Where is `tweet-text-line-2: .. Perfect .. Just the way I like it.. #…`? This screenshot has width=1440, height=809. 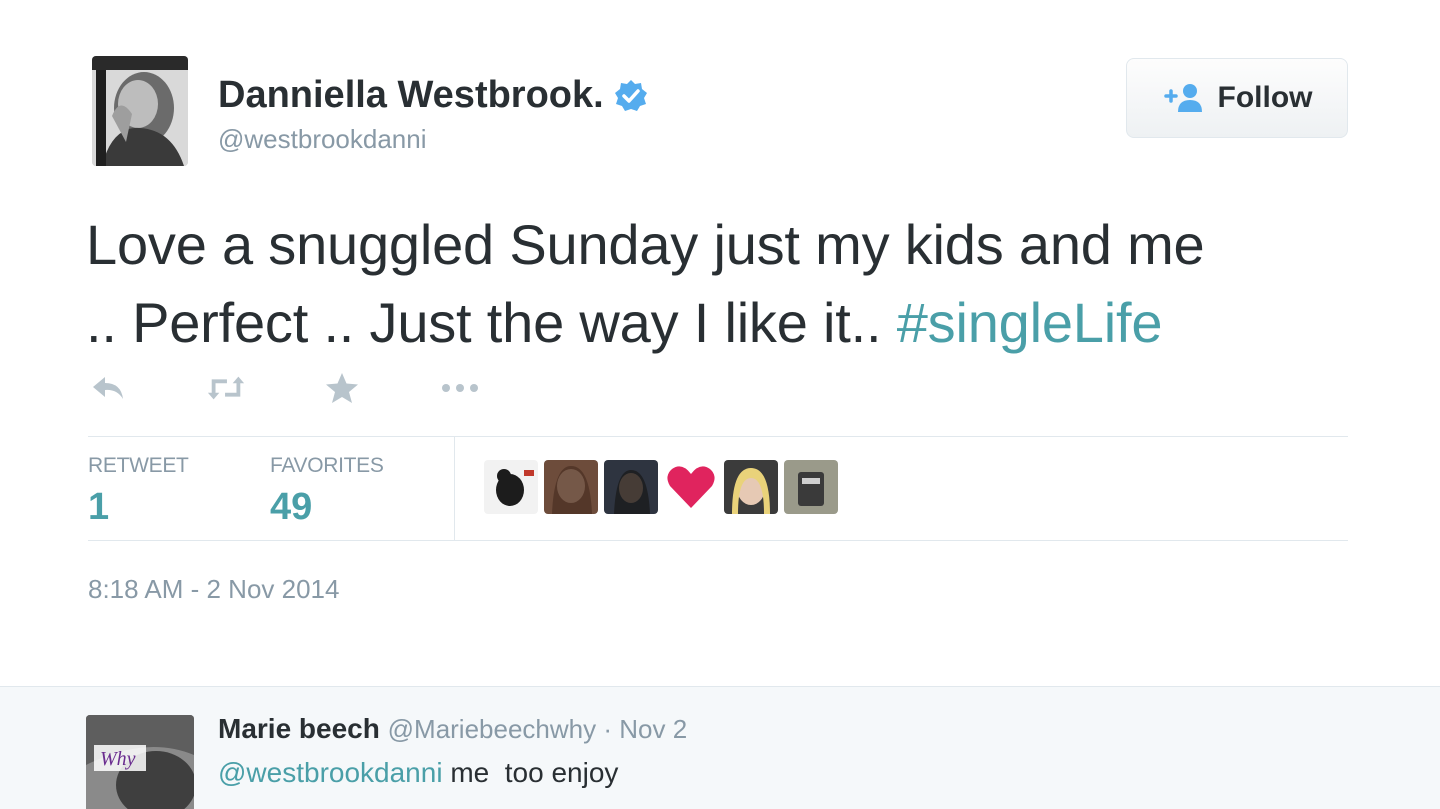 tweet-text-line-2: .. Perfect .. Just the way I like it.. #… is located at coordinates (736, 323).